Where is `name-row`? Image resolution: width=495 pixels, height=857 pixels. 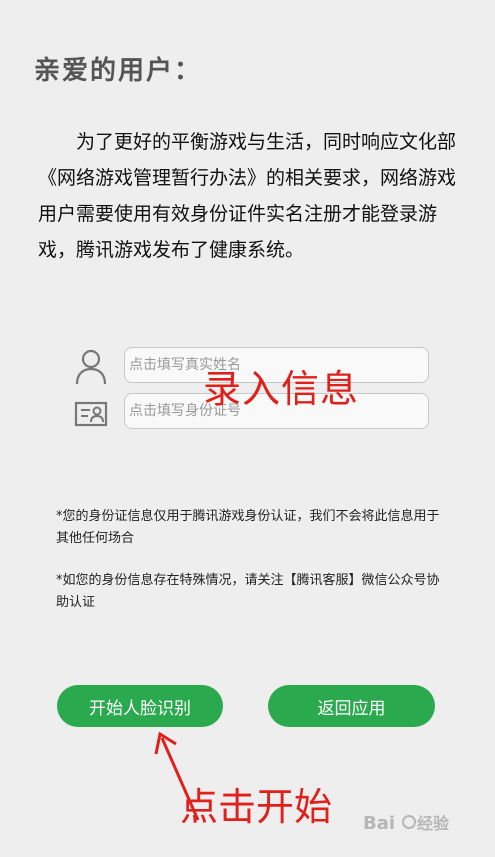
name-row is located at coordinates (251, 367).